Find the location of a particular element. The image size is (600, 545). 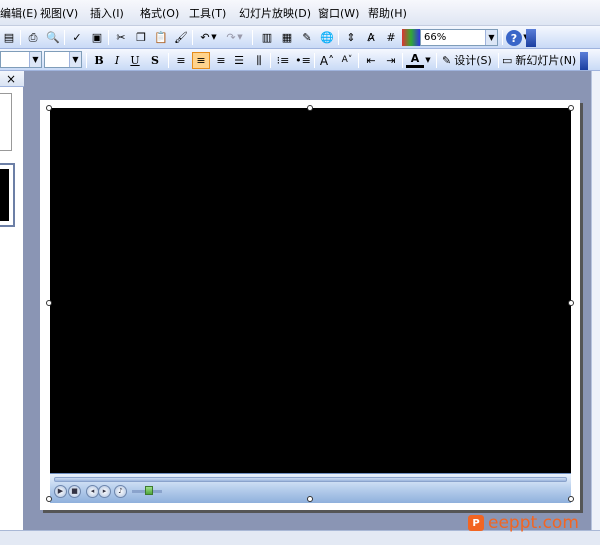

slide-thumbnail-selected is located at coordinates (7, 195).